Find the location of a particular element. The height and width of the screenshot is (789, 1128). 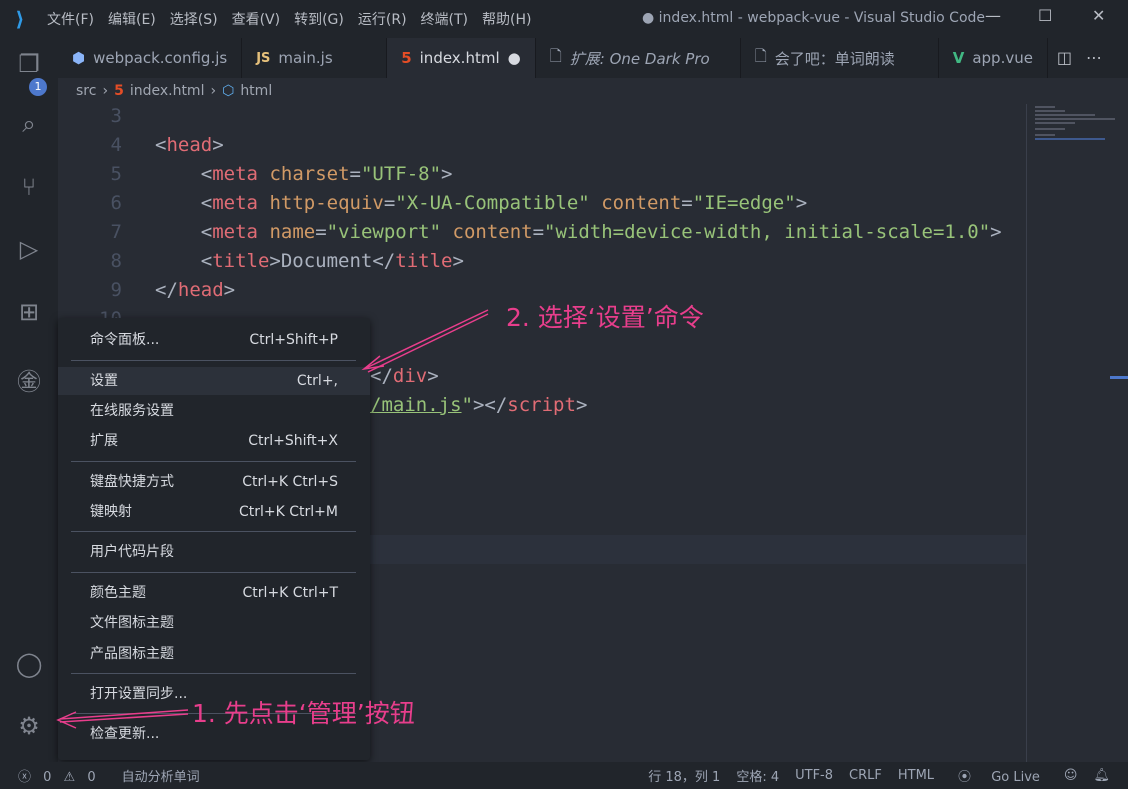

arrow-to-settings is located at coordinates (427, 339).